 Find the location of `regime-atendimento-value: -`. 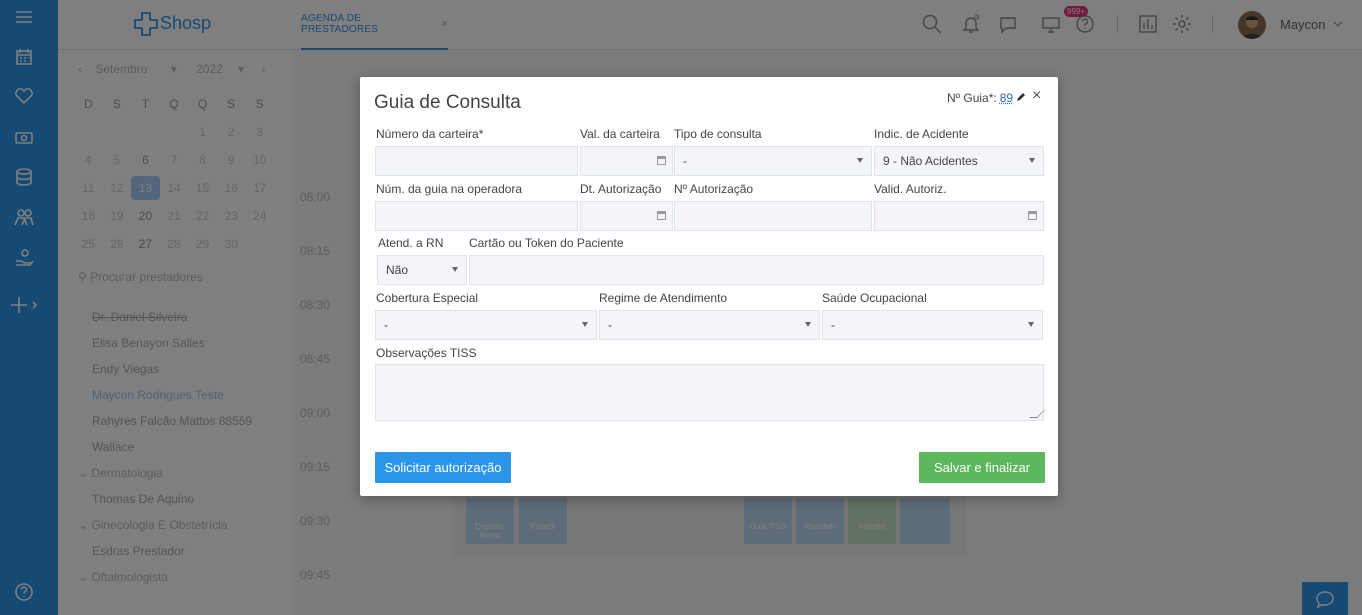

regime-atendimento-value: - is located at coordinates (610, 325).